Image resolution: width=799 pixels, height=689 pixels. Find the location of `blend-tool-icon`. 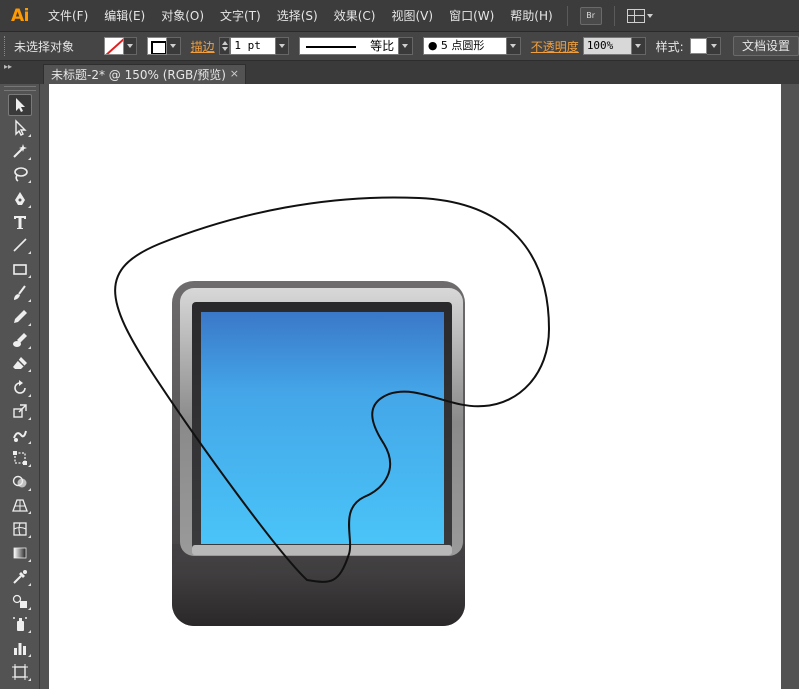

blend-tool-icon is located at coordinates (19, 601).